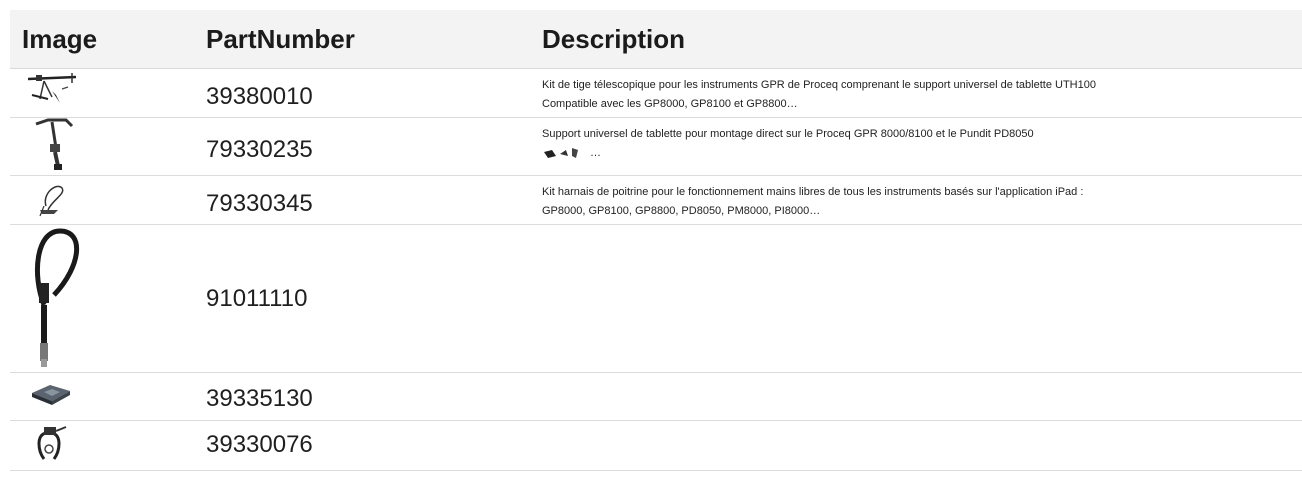  I want to click on part-number-text: 39335130, so click(368, 392).